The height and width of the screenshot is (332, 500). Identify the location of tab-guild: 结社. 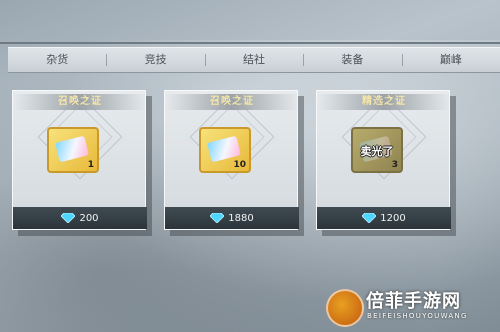
(253, 60).